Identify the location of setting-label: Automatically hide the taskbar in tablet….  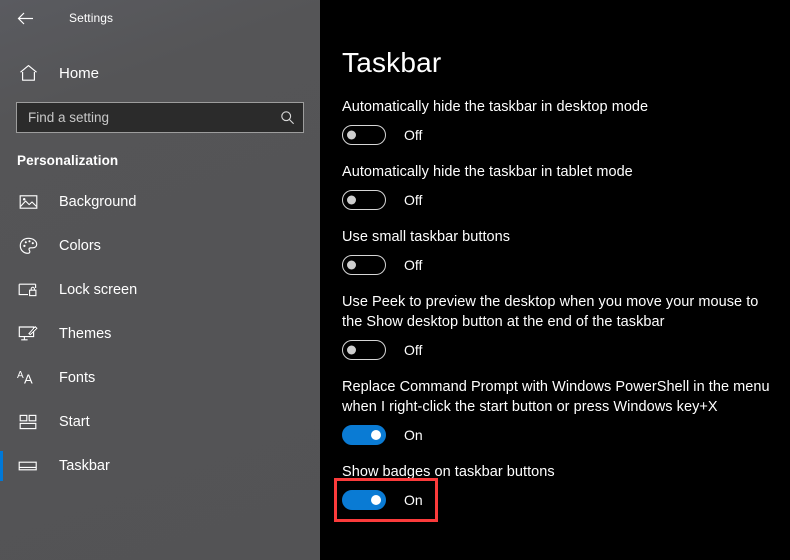
(487, 172).